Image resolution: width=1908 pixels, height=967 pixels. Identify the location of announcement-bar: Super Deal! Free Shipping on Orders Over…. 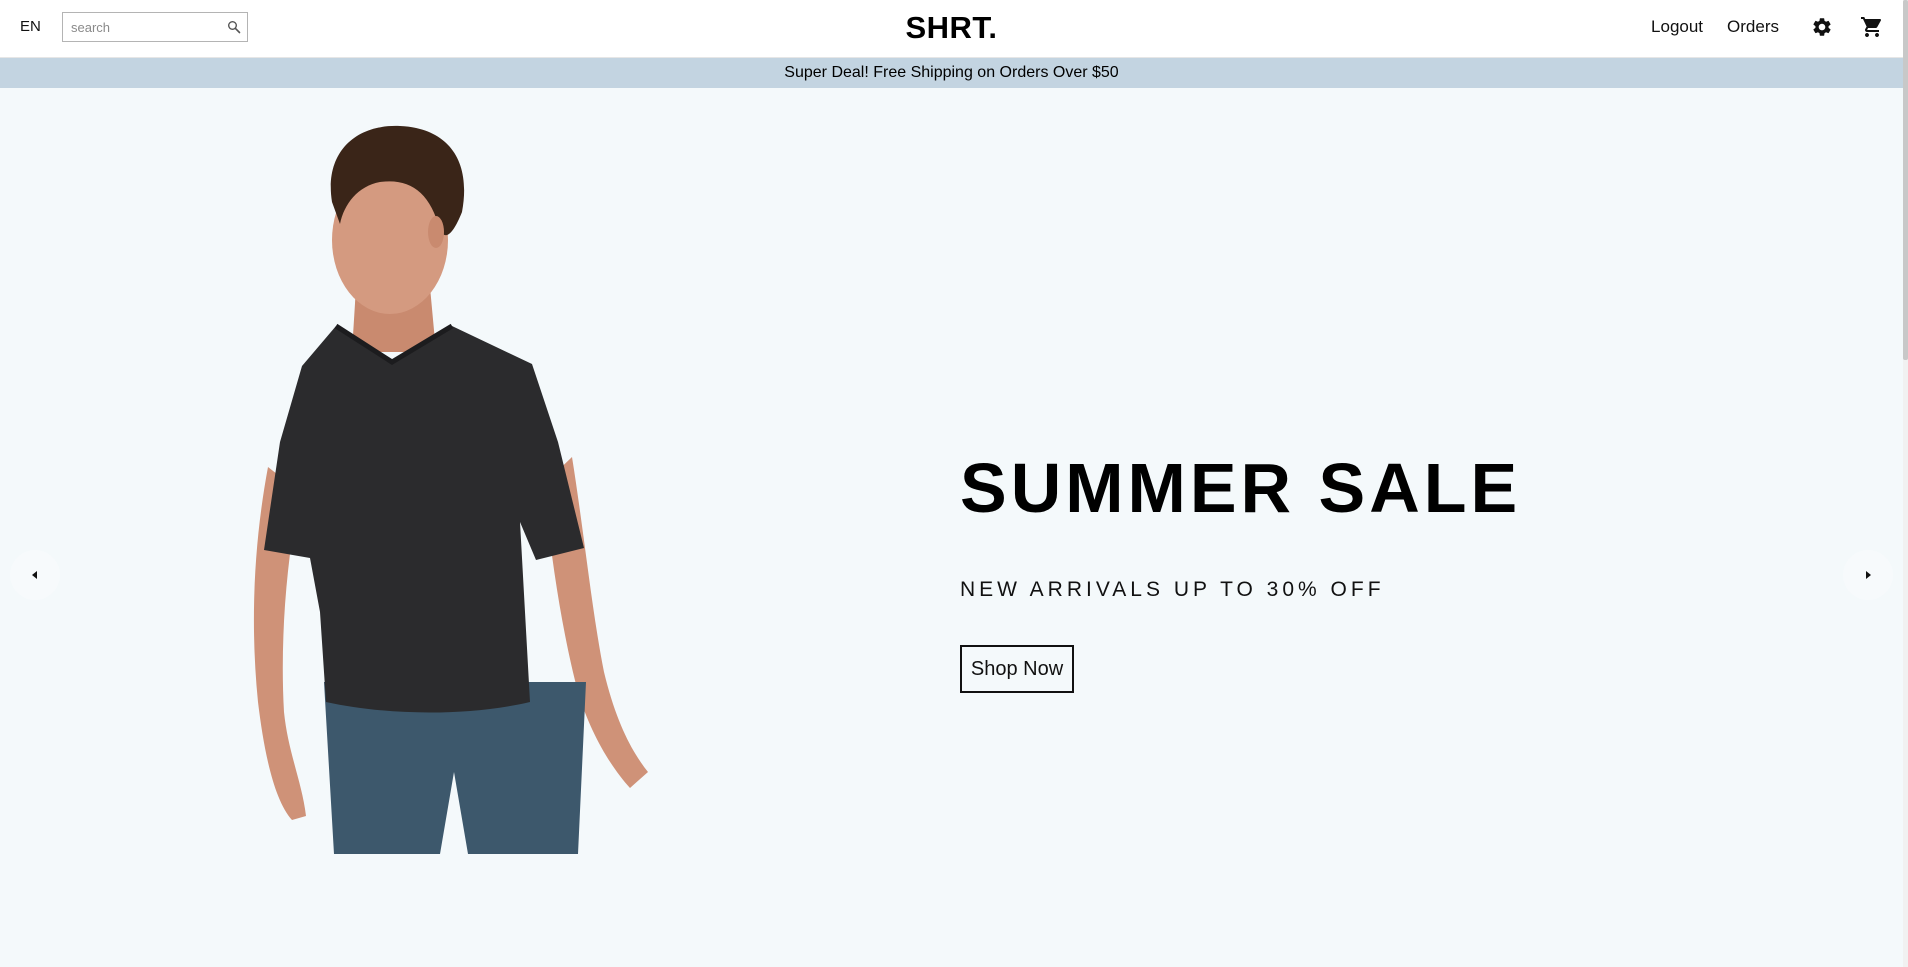
(951, 73).